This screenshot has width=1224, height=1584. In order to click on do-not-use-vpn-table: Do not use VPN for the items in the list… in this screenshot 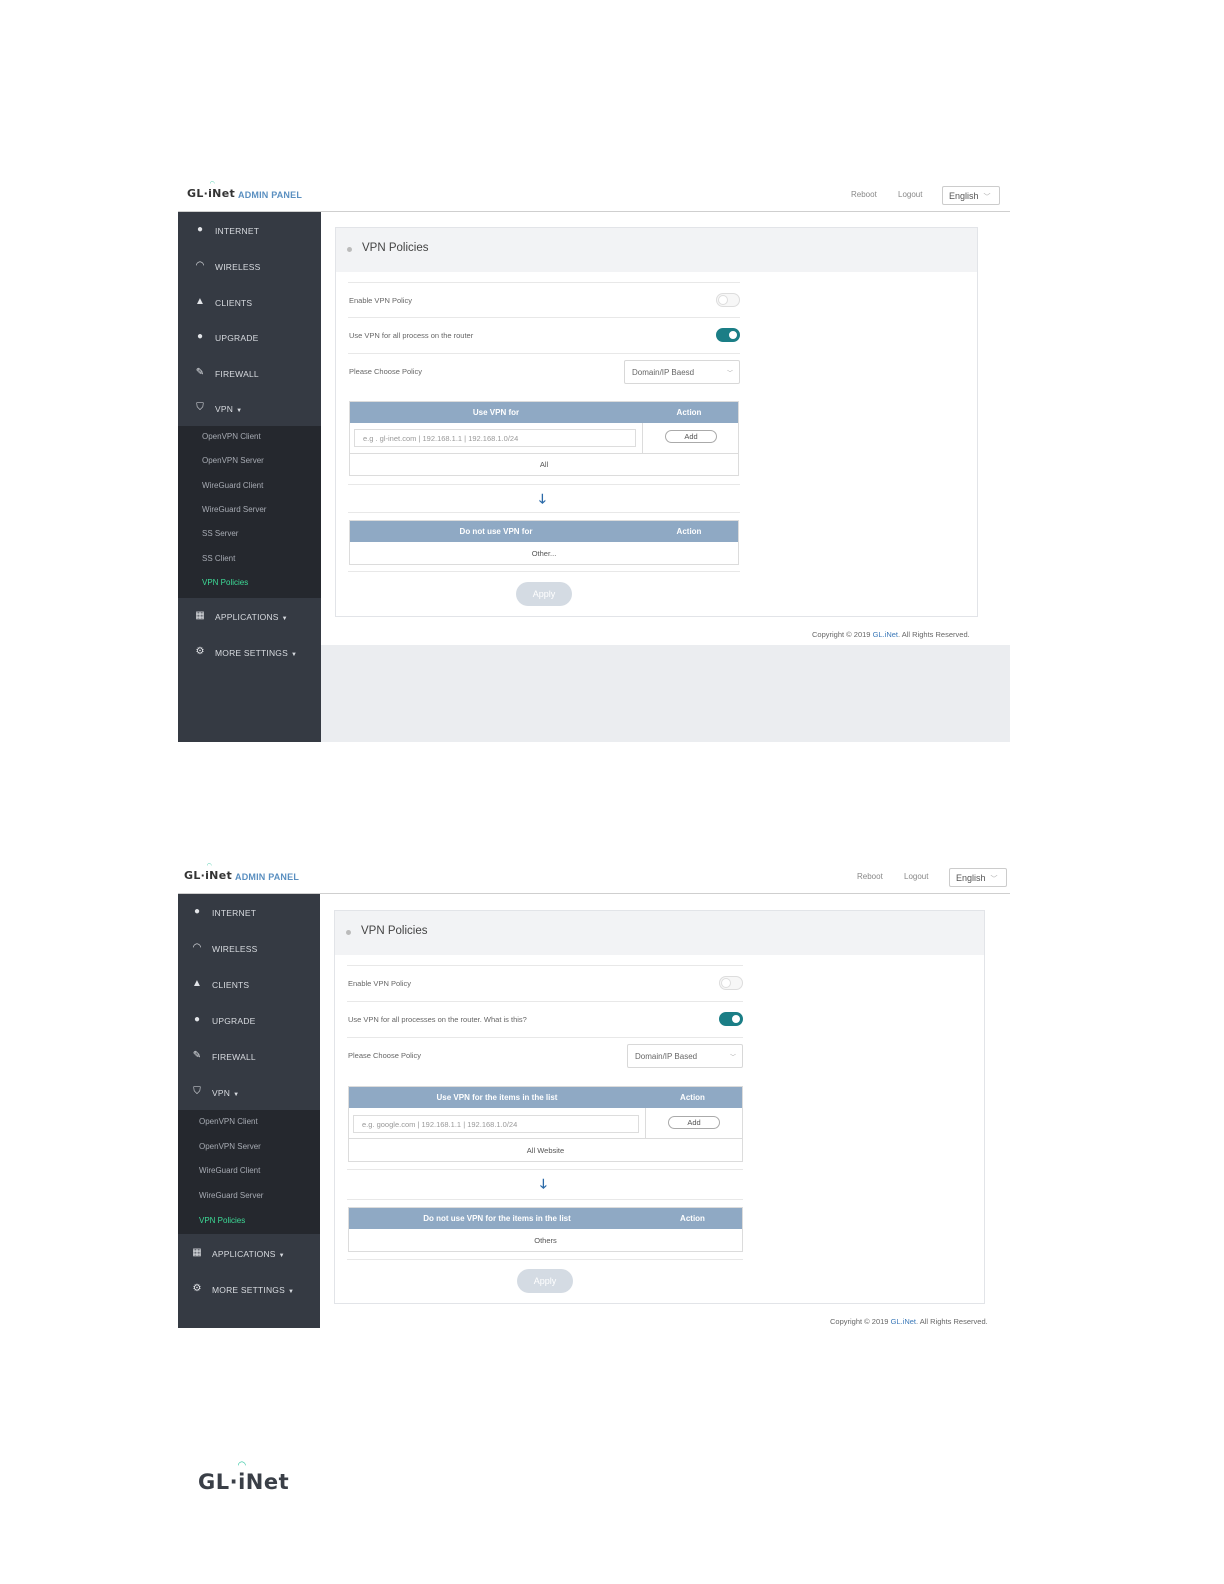, I will do `click(545, 1229)`.